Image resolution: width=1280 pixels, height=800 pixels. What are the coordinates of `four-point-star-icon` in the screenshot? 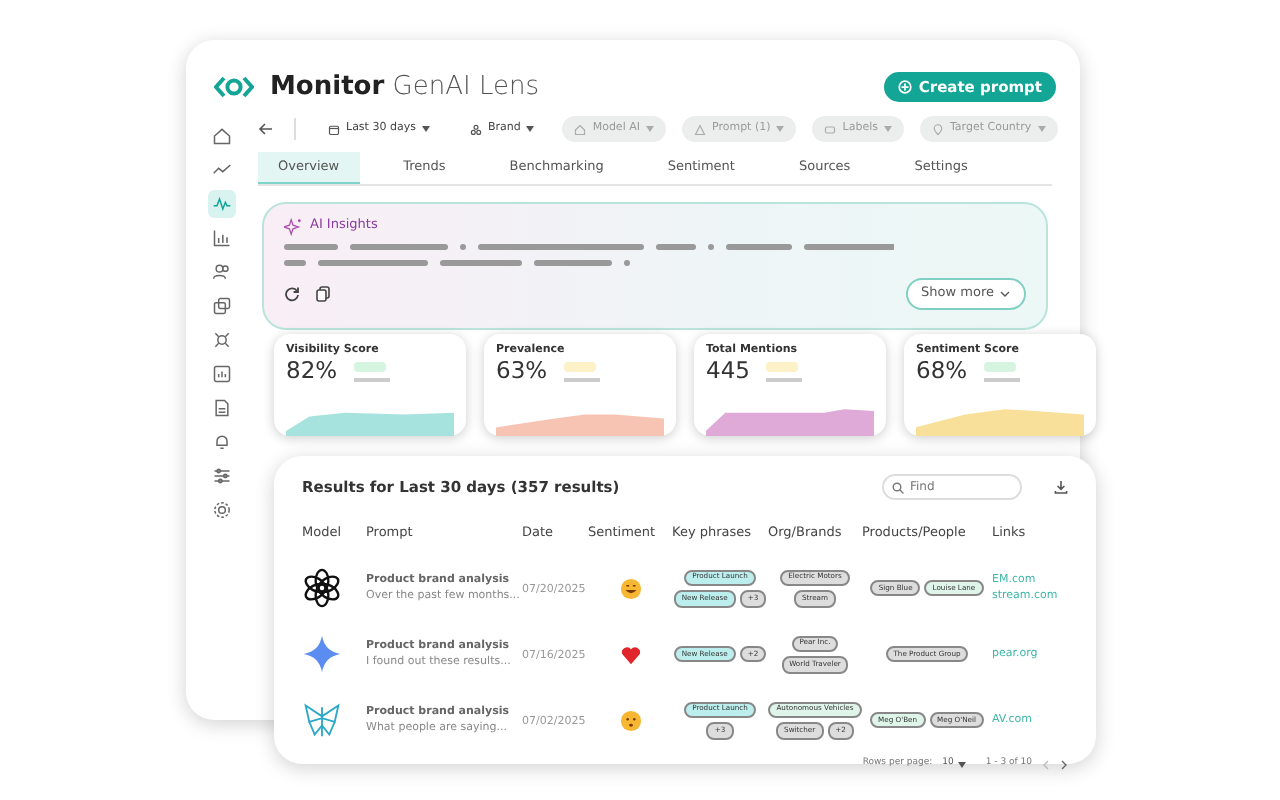 It's located at (322, 654).